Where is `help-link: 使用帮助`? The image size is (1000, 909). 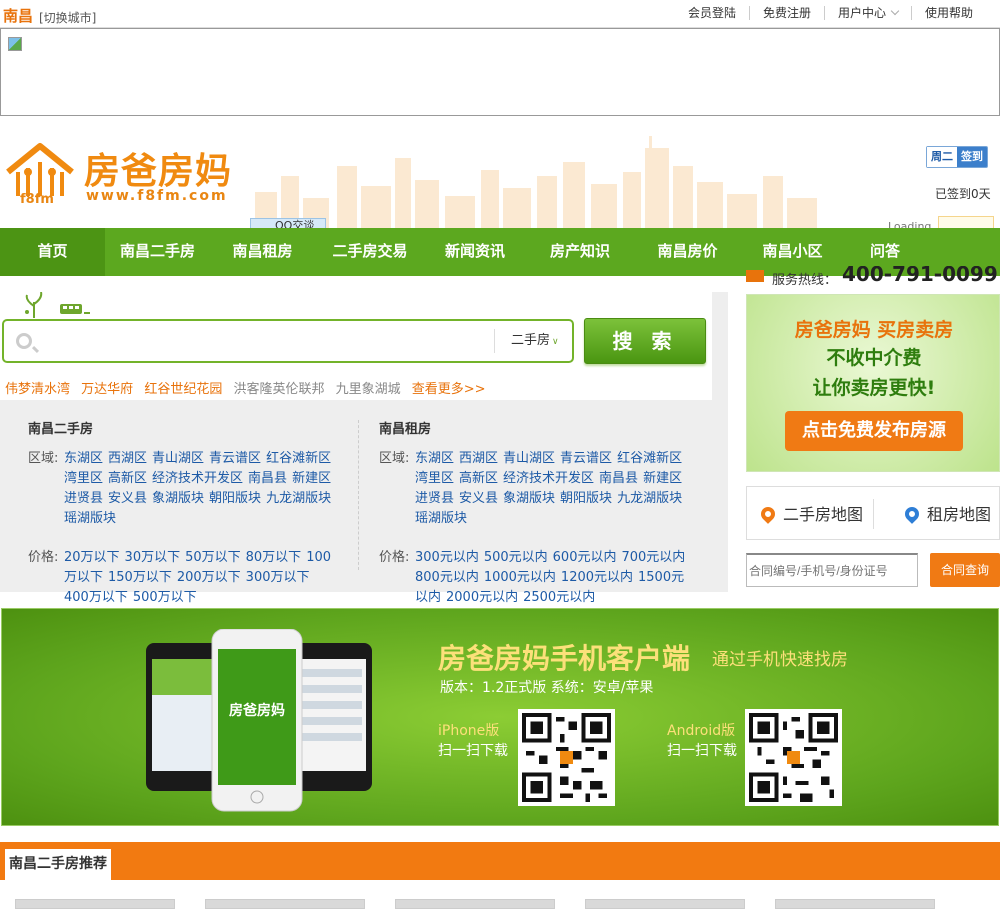
help-link: 使用帮助 is located at coordinates (948, 13).